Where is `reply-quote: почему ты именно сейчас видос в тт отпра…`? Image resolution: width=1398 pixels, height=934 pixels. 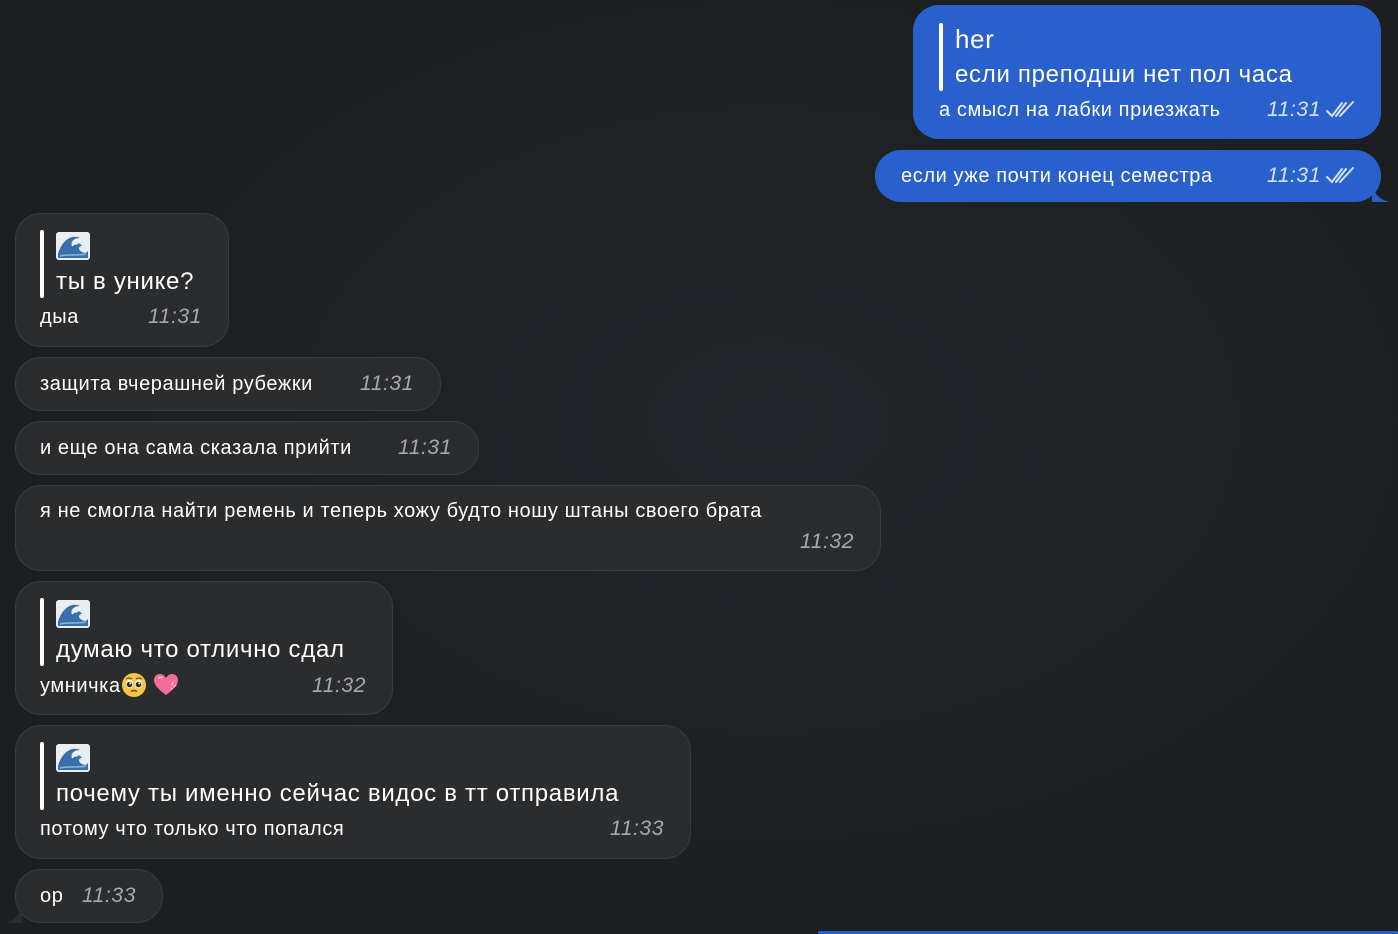 reply-quote: почему ты именно сейчас видос в тт отпра… is located at coordinates (352, 776).